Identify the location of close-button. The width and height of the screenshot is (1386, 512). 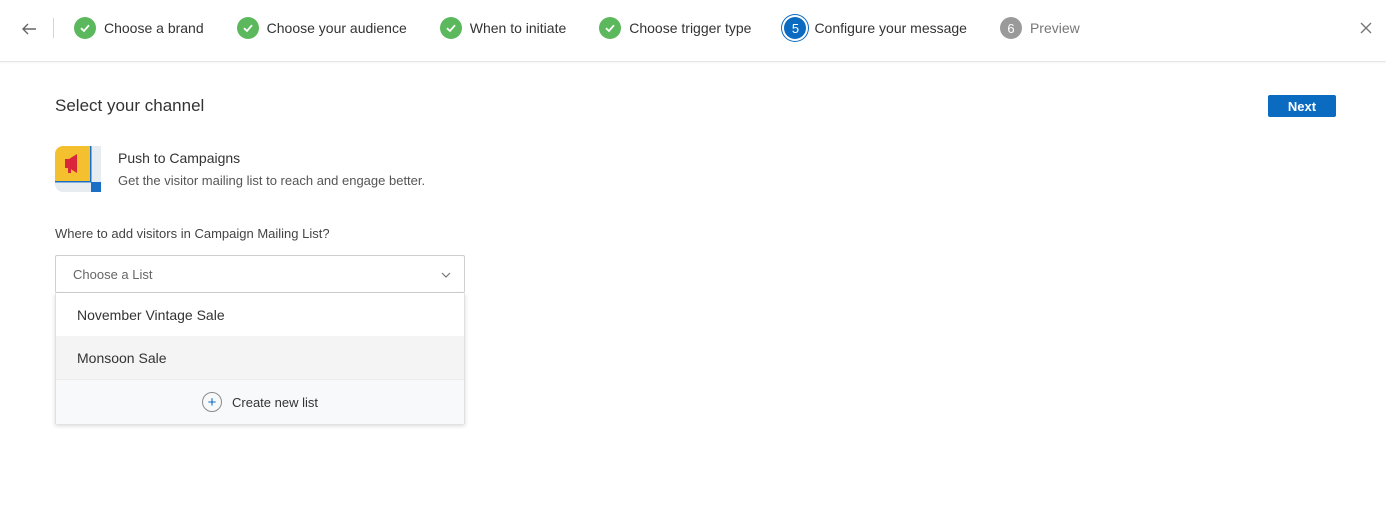
(1366, 28).